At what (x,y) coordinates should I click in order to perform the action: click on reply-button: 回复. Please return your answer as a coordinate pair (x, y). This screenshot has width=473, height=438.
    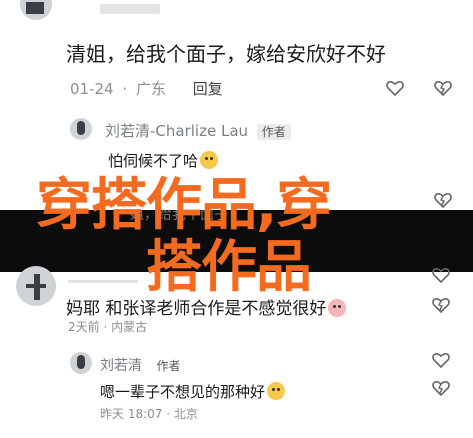
    Looking at the image, I should click on (208, 89).